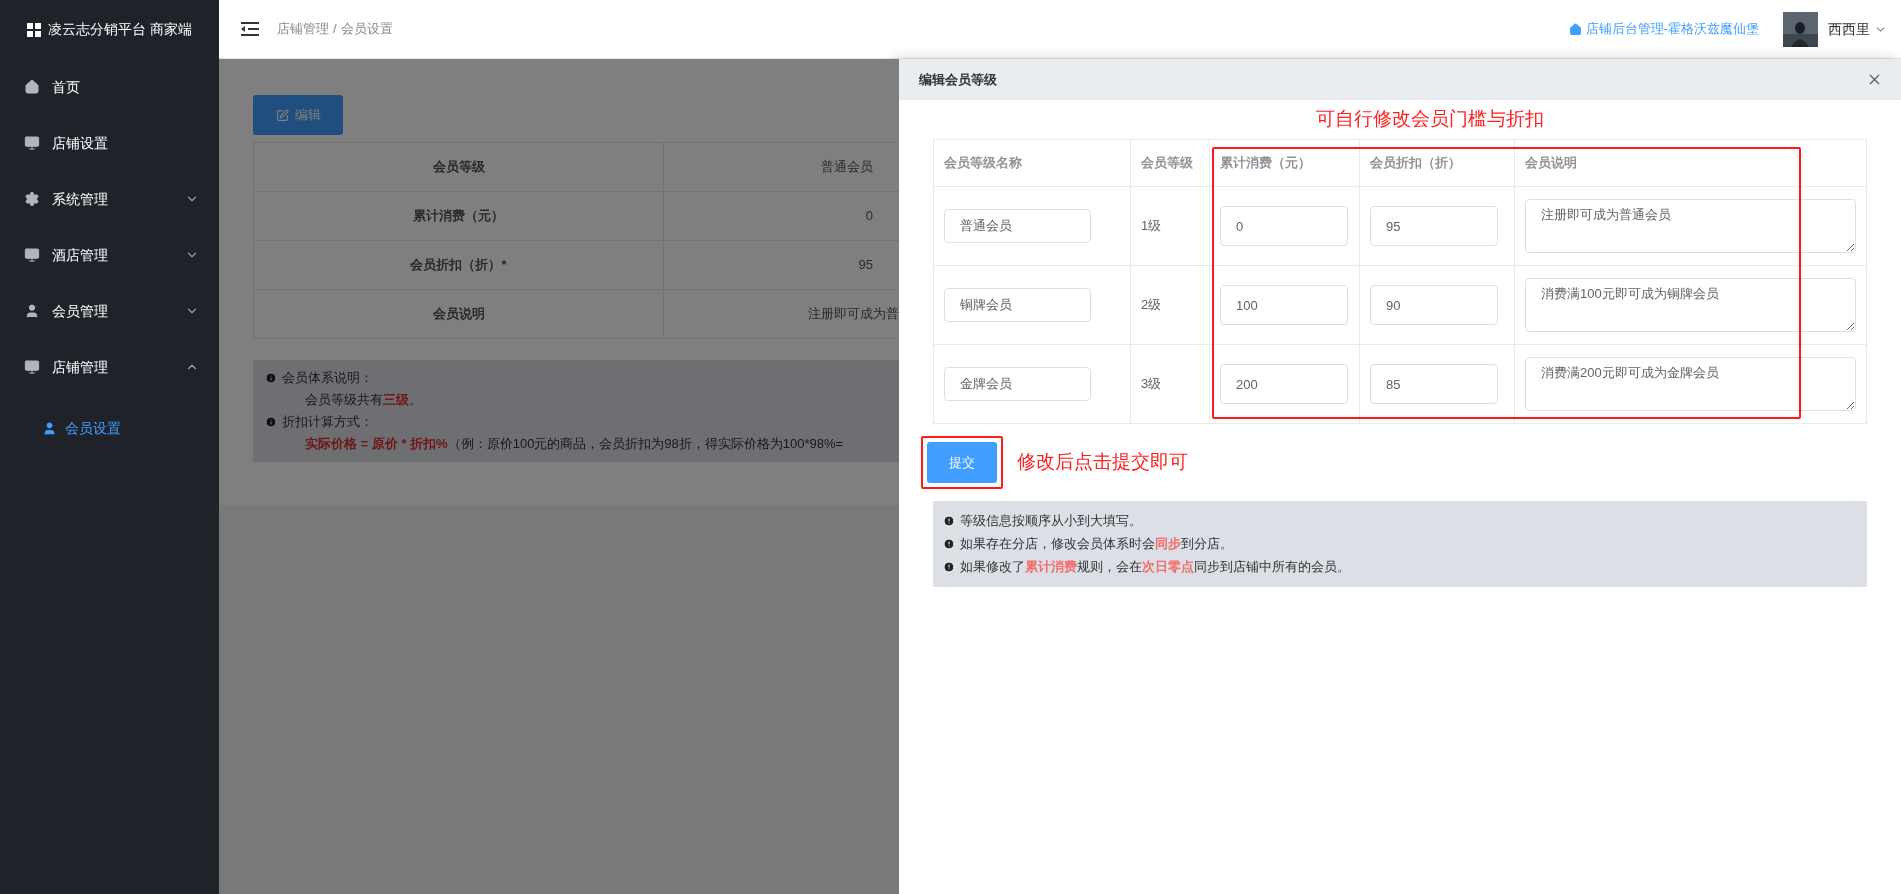 The height and width of the screenshot is (894, 1901). Describe the element at coordinates (32, 199) in the screenshot. I see `settings-icon` at that location.